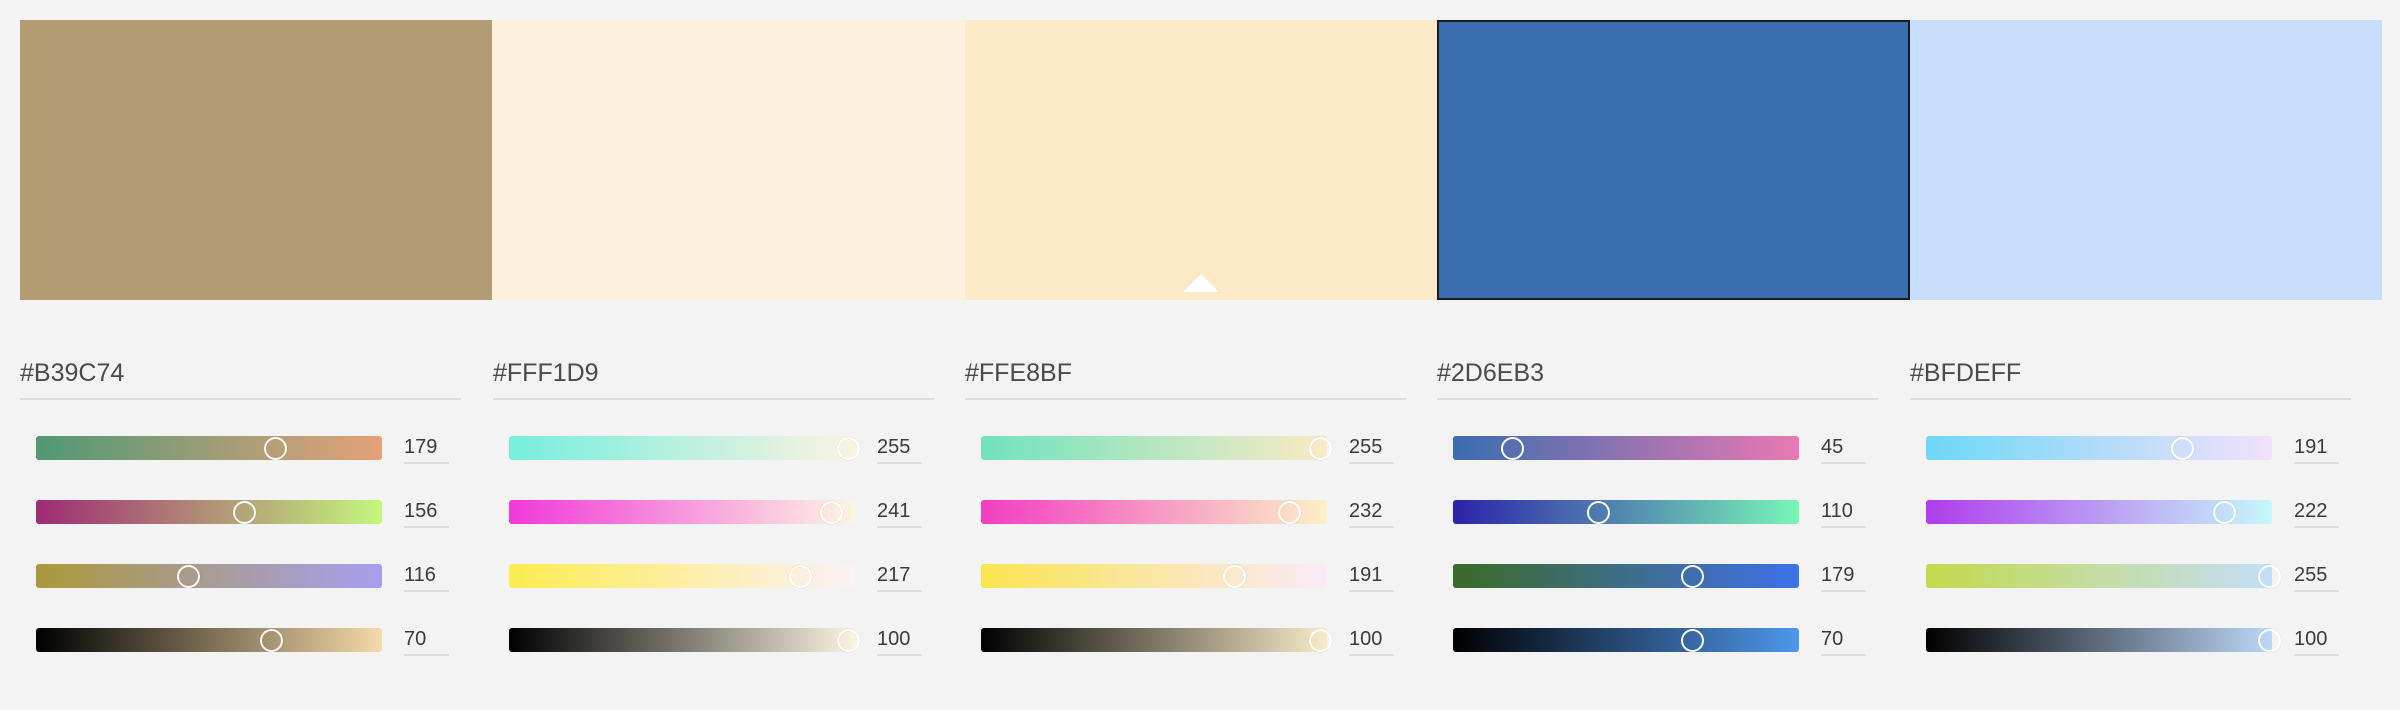  I want to click on red-slider-row: 179, so click(240, 448).